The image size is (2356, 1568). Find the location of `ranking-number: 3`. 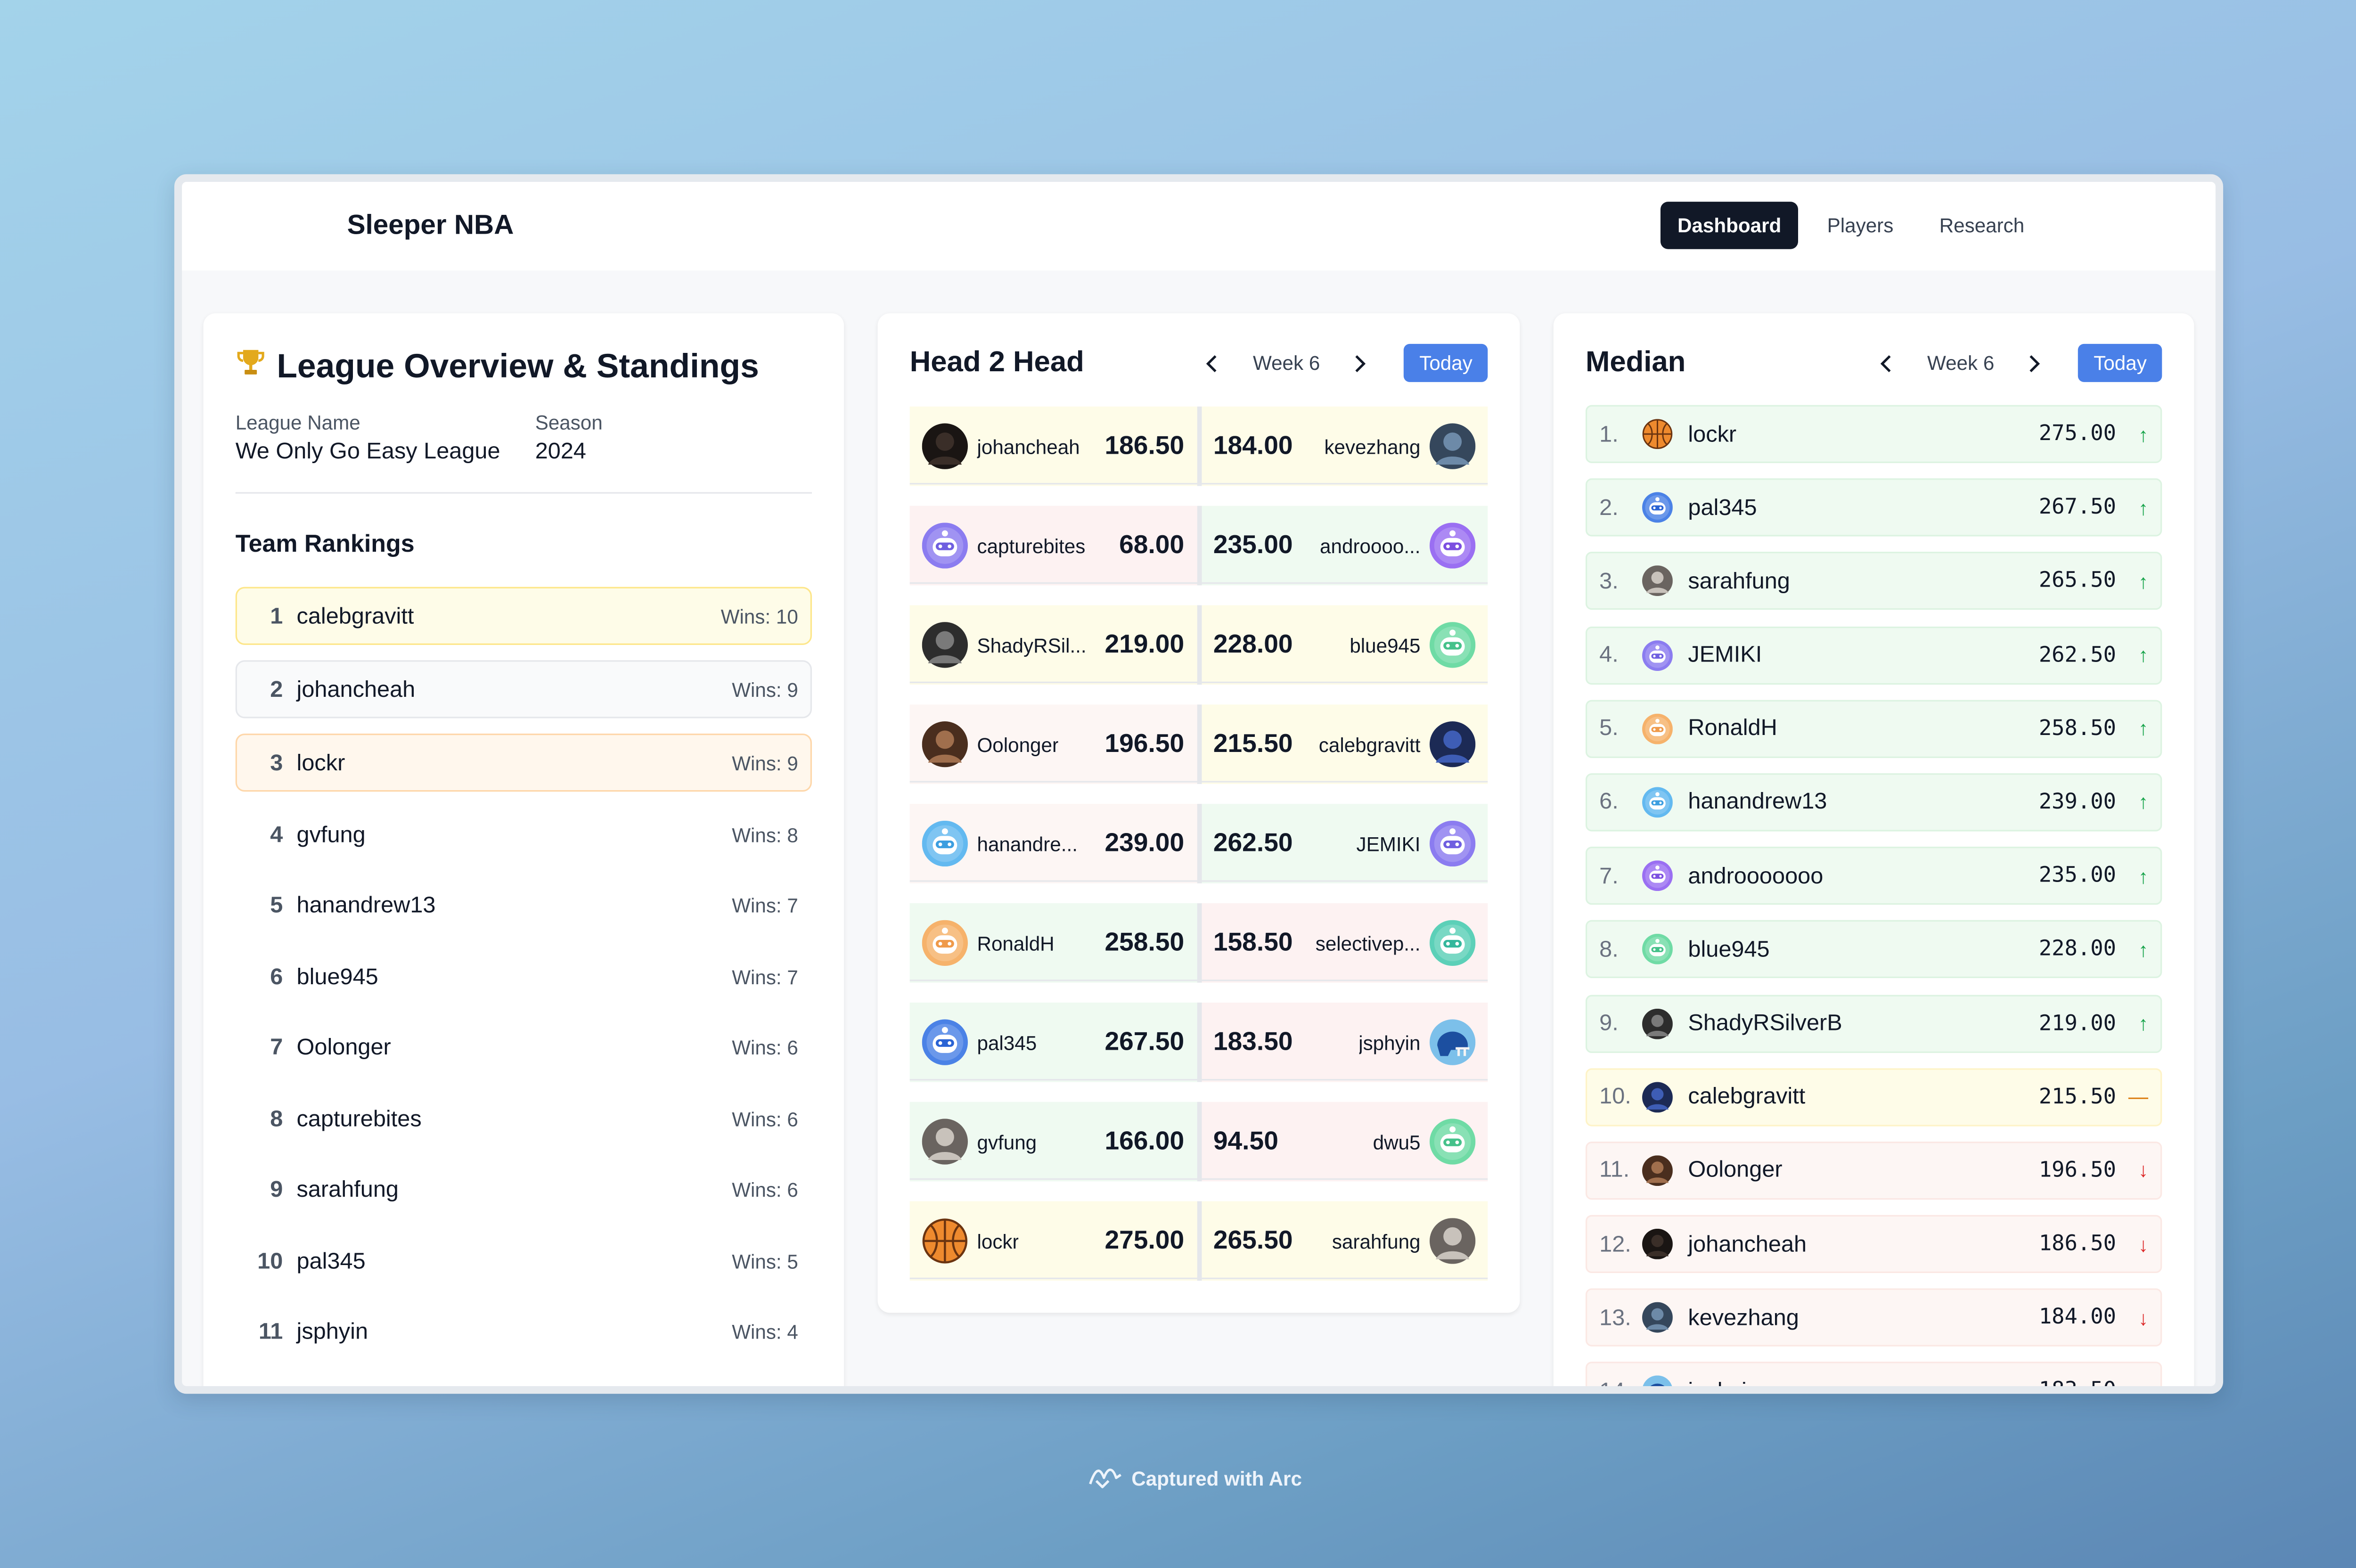

ranking-number: 3 is located at coordinates (276, 763).